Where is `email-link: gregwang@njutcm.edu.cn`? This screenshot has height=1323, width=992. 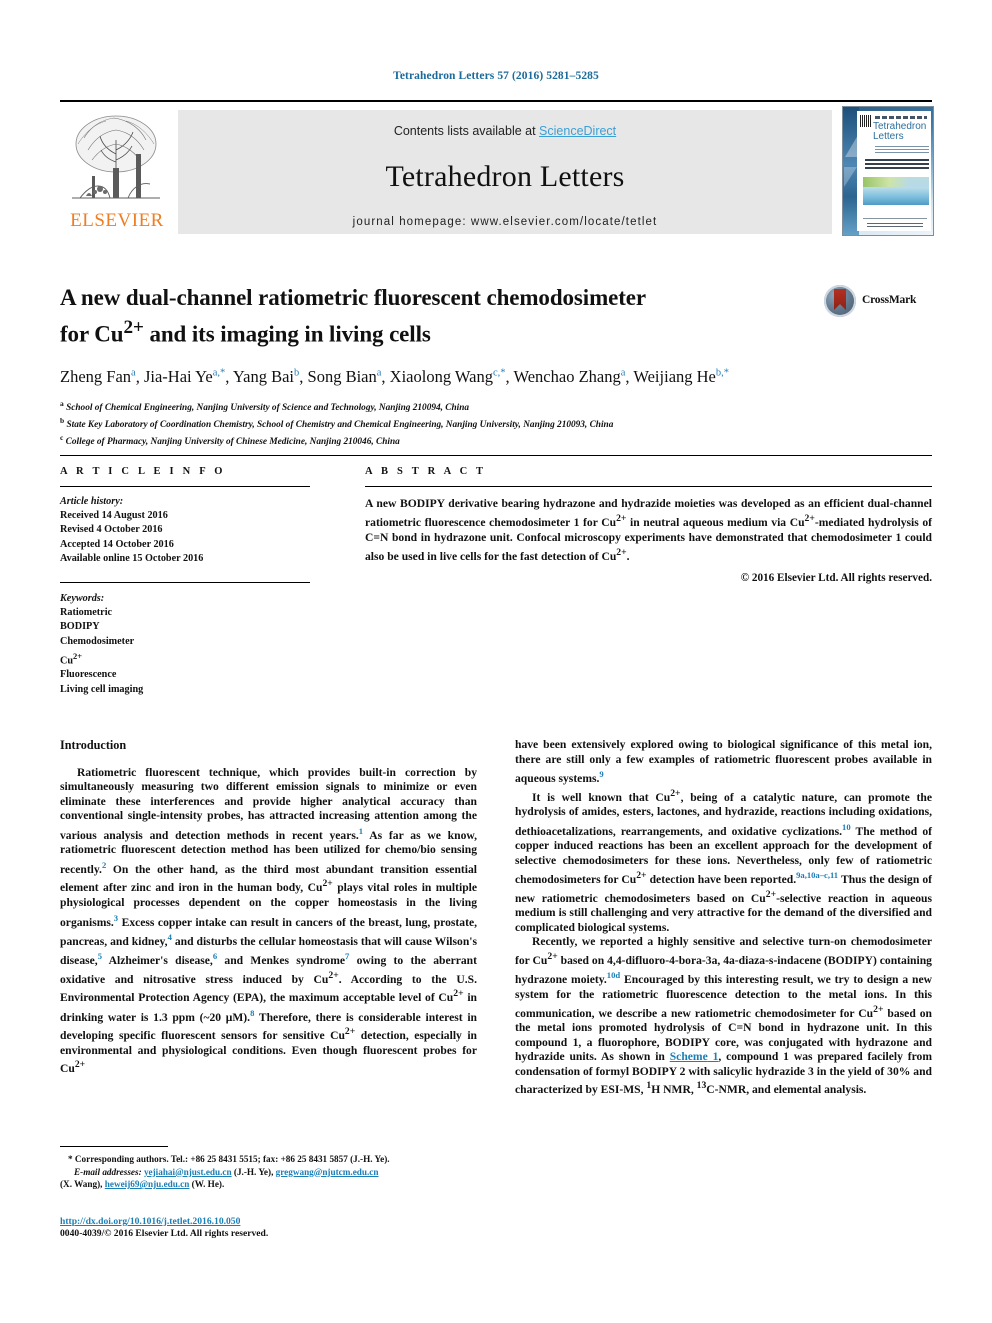
email-link: gregwang@njutcm.edu.cn is located at coordinates (327, 1172).